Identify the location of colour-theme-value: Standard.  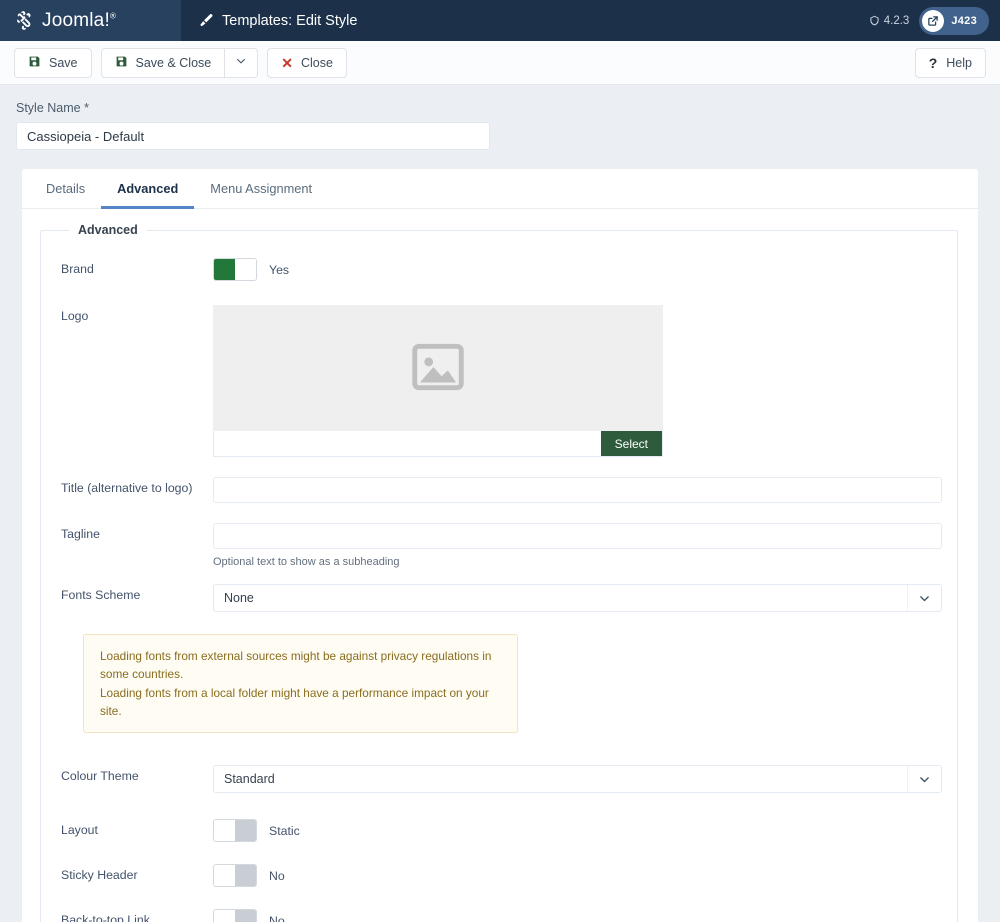
(249, 779).